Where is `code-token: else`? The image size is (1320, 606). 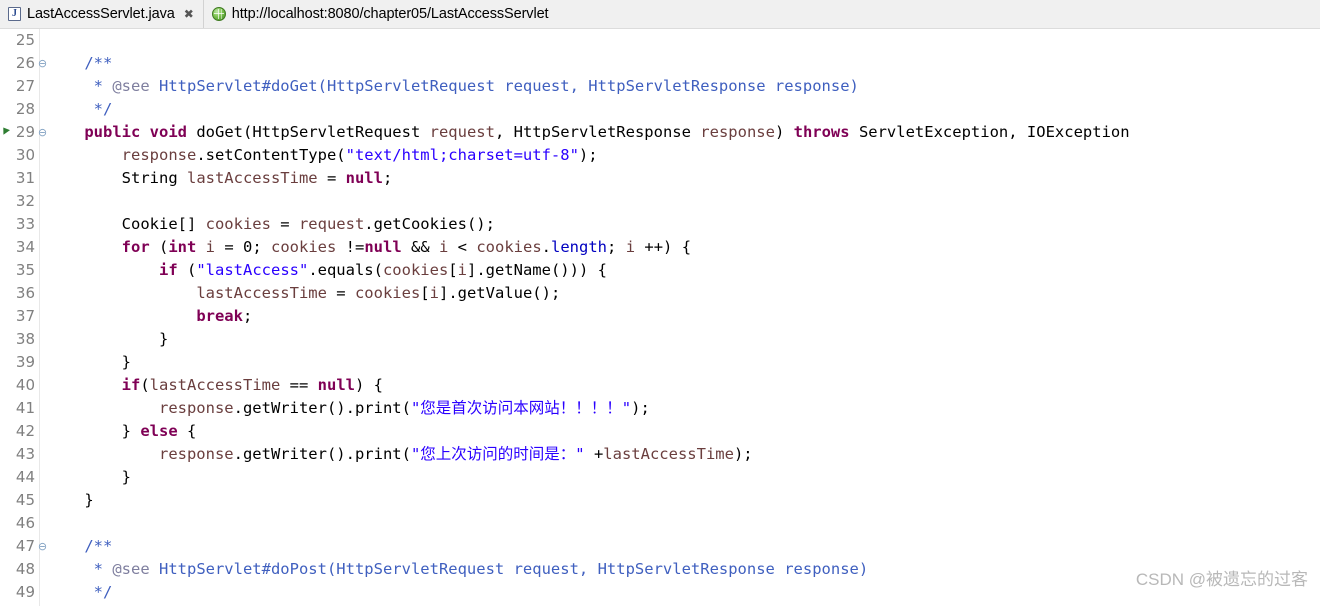
code-token: else is located at coordinates (159, 431).